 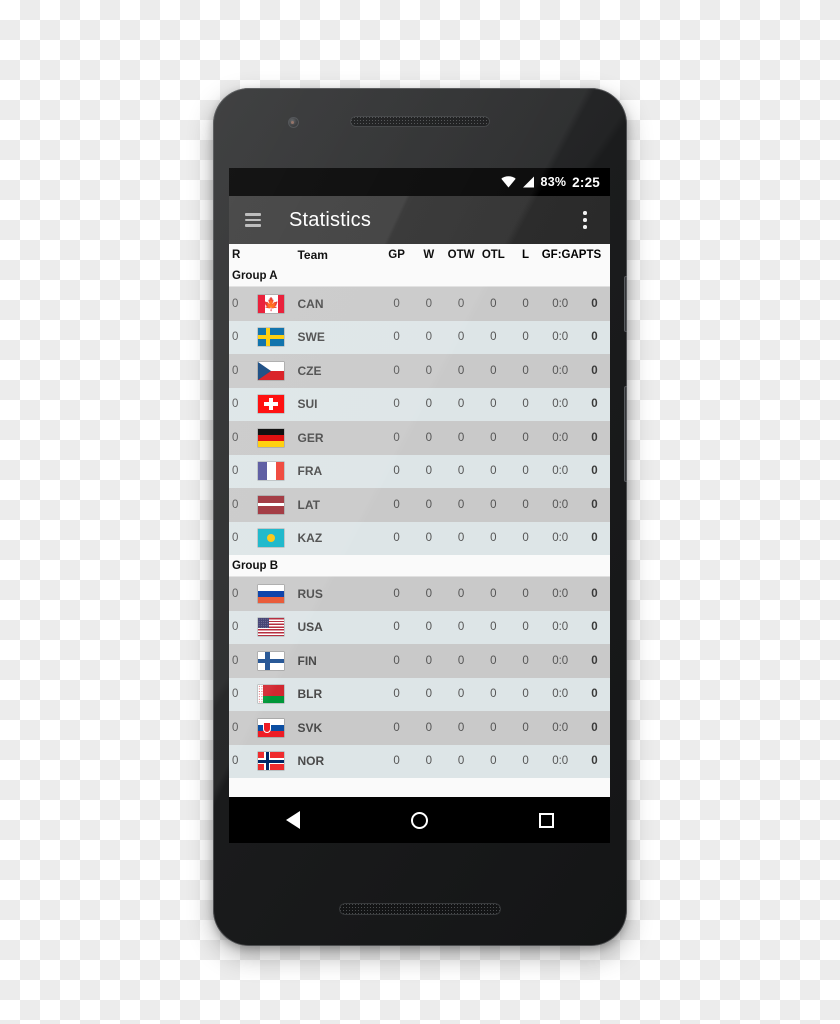 I want to click on column-header-pts: PTS, so click(x=590, y=254).